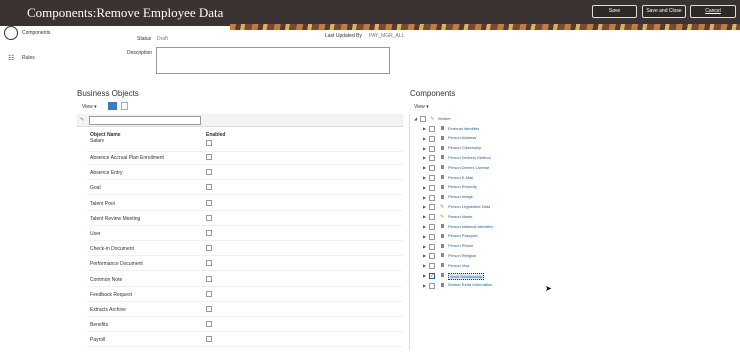 The height and width of the screenshot is (353, 740). Describe the element at coordinates (469, 157) in the screenshot. I see `tree-item: Person Delivery Method` at that location.